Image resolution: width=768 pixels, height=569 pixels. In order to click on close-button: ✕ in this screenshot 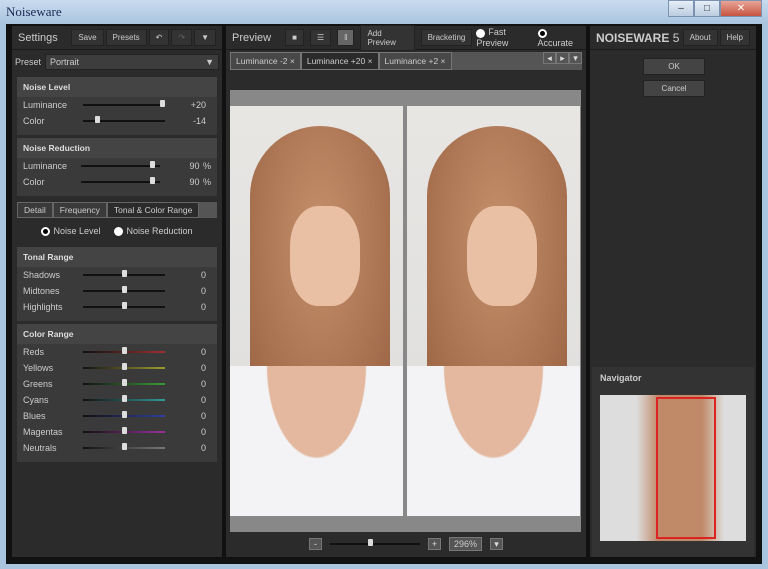, I will do `click(741, 8)`.